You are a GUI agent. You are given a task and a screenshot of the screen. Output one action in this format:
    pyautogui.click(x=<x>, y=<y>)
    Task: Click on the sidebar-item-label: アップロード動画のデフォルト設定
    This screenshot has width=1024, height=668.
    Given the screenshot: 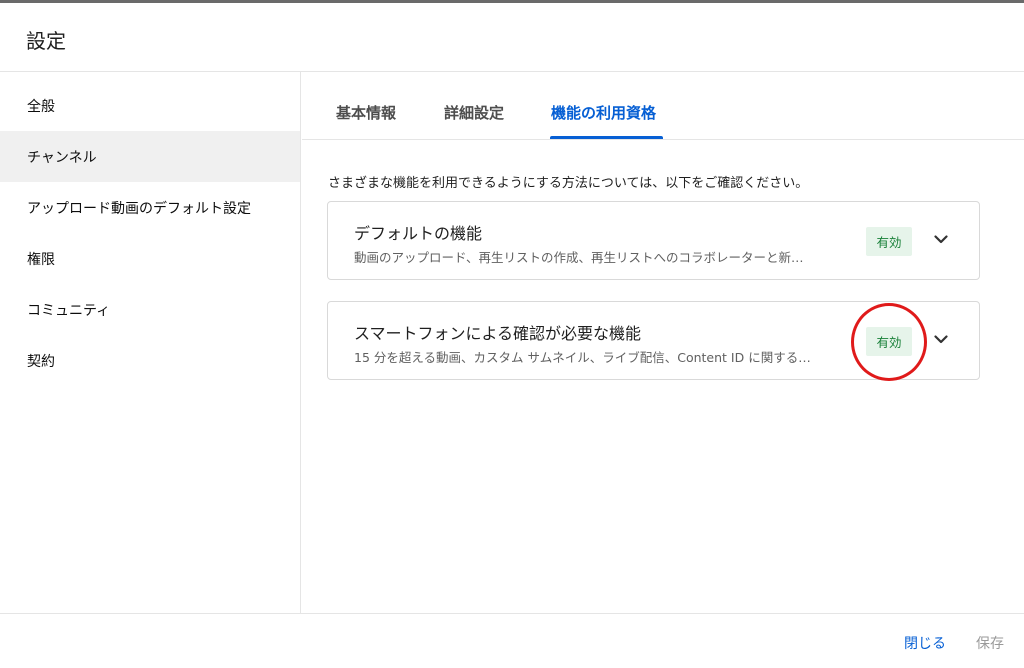 What is the action you would take?
    pyautogui.click(x=139, y=208)
    